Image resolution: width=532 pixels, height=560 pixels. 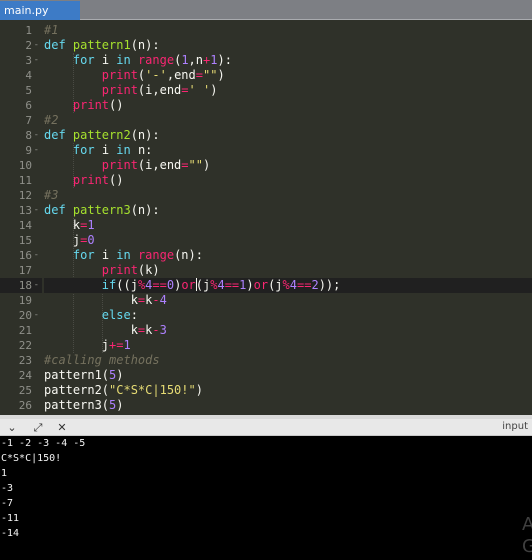 I want to click on code-line: def pattern3(n):, so click(x=288, y=210).